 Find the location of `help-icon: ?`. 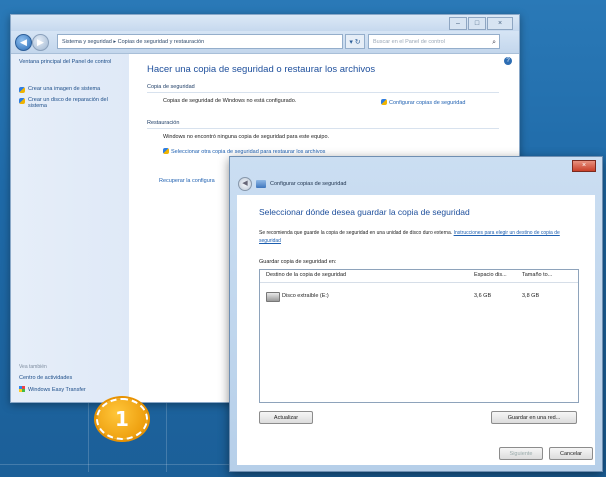

help-icon: ? is located at coordinates (508, 61).